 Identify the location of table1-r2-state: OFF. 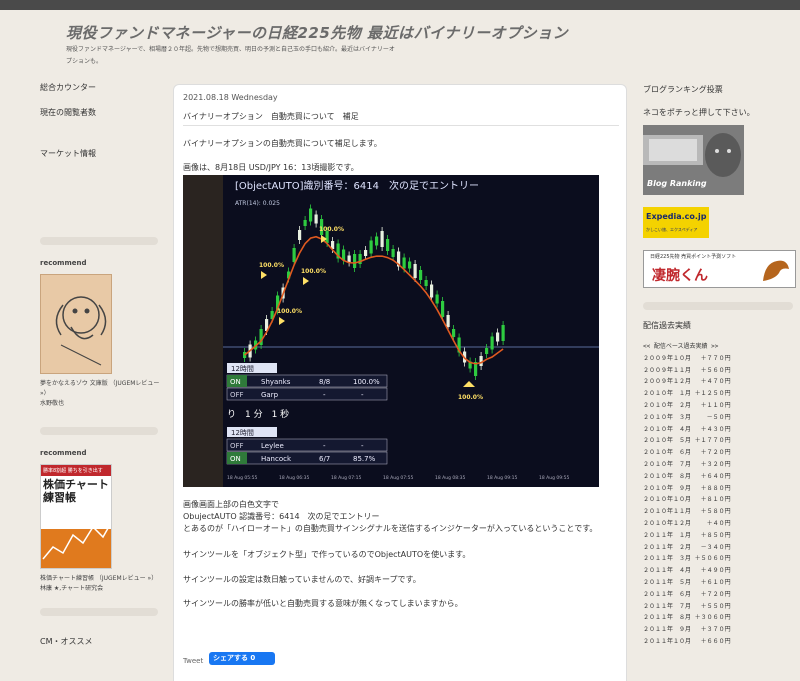
(237, 395).